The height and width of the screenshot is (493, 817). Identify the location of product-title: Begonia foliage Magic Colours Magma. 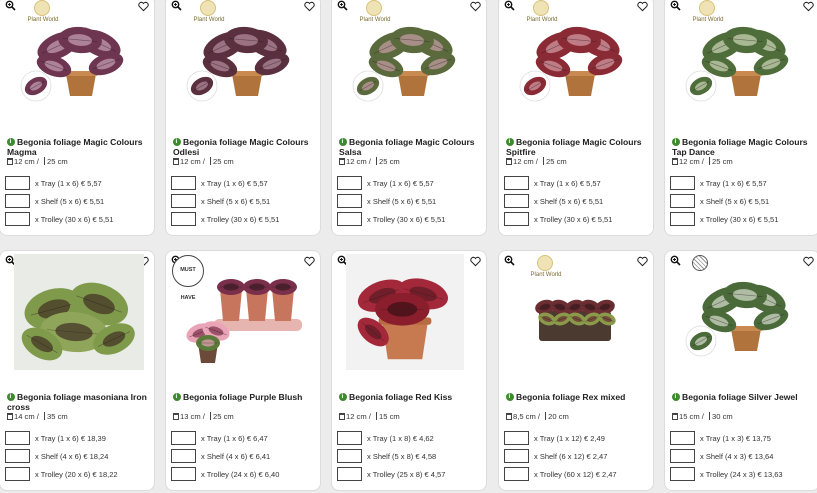
(80, 147).